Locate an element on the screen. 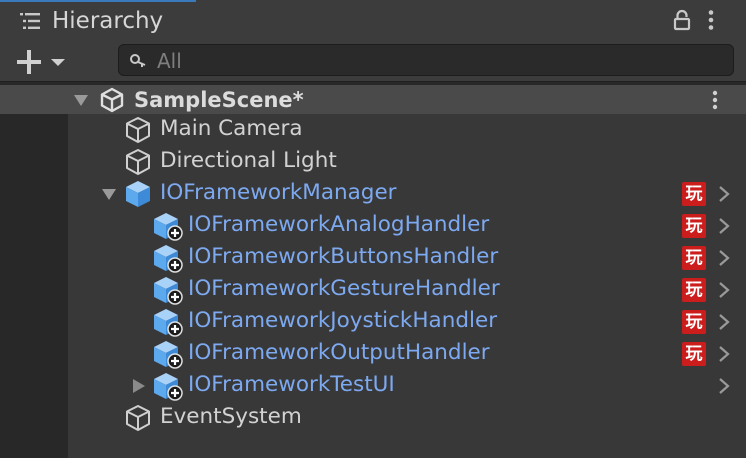 This screenshot has height=458, width=746. item-label: Main Camera is located at coordinates (231, 128).